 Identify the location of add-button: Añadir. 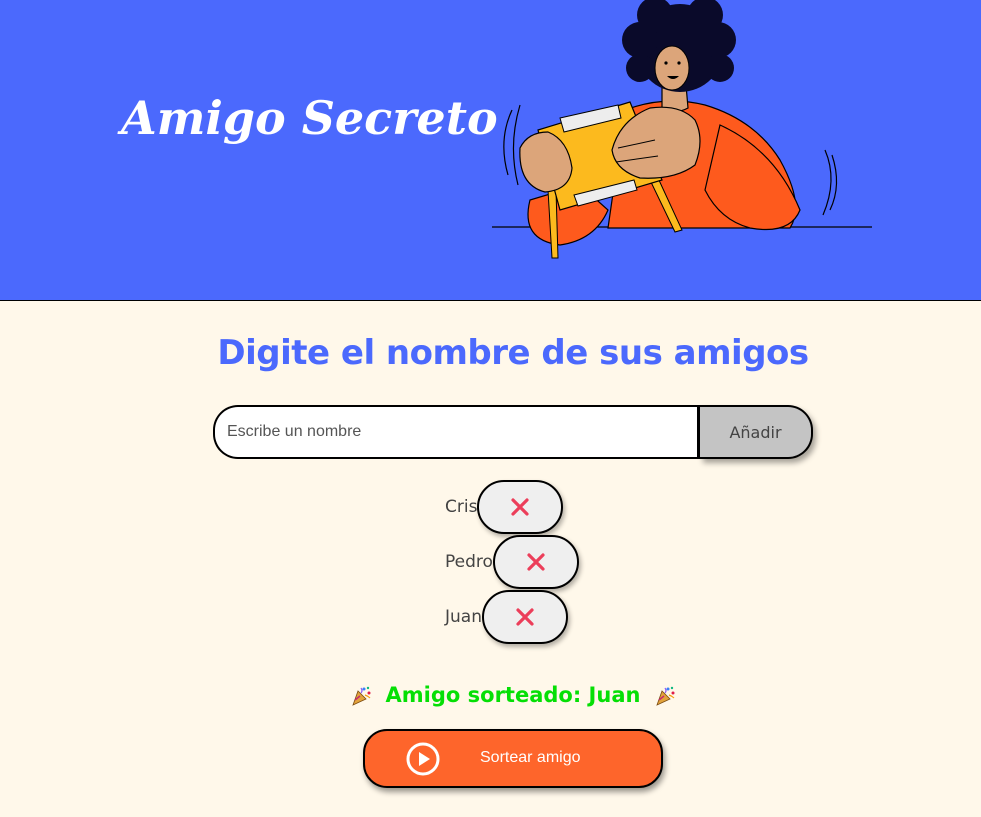
(756, 432).